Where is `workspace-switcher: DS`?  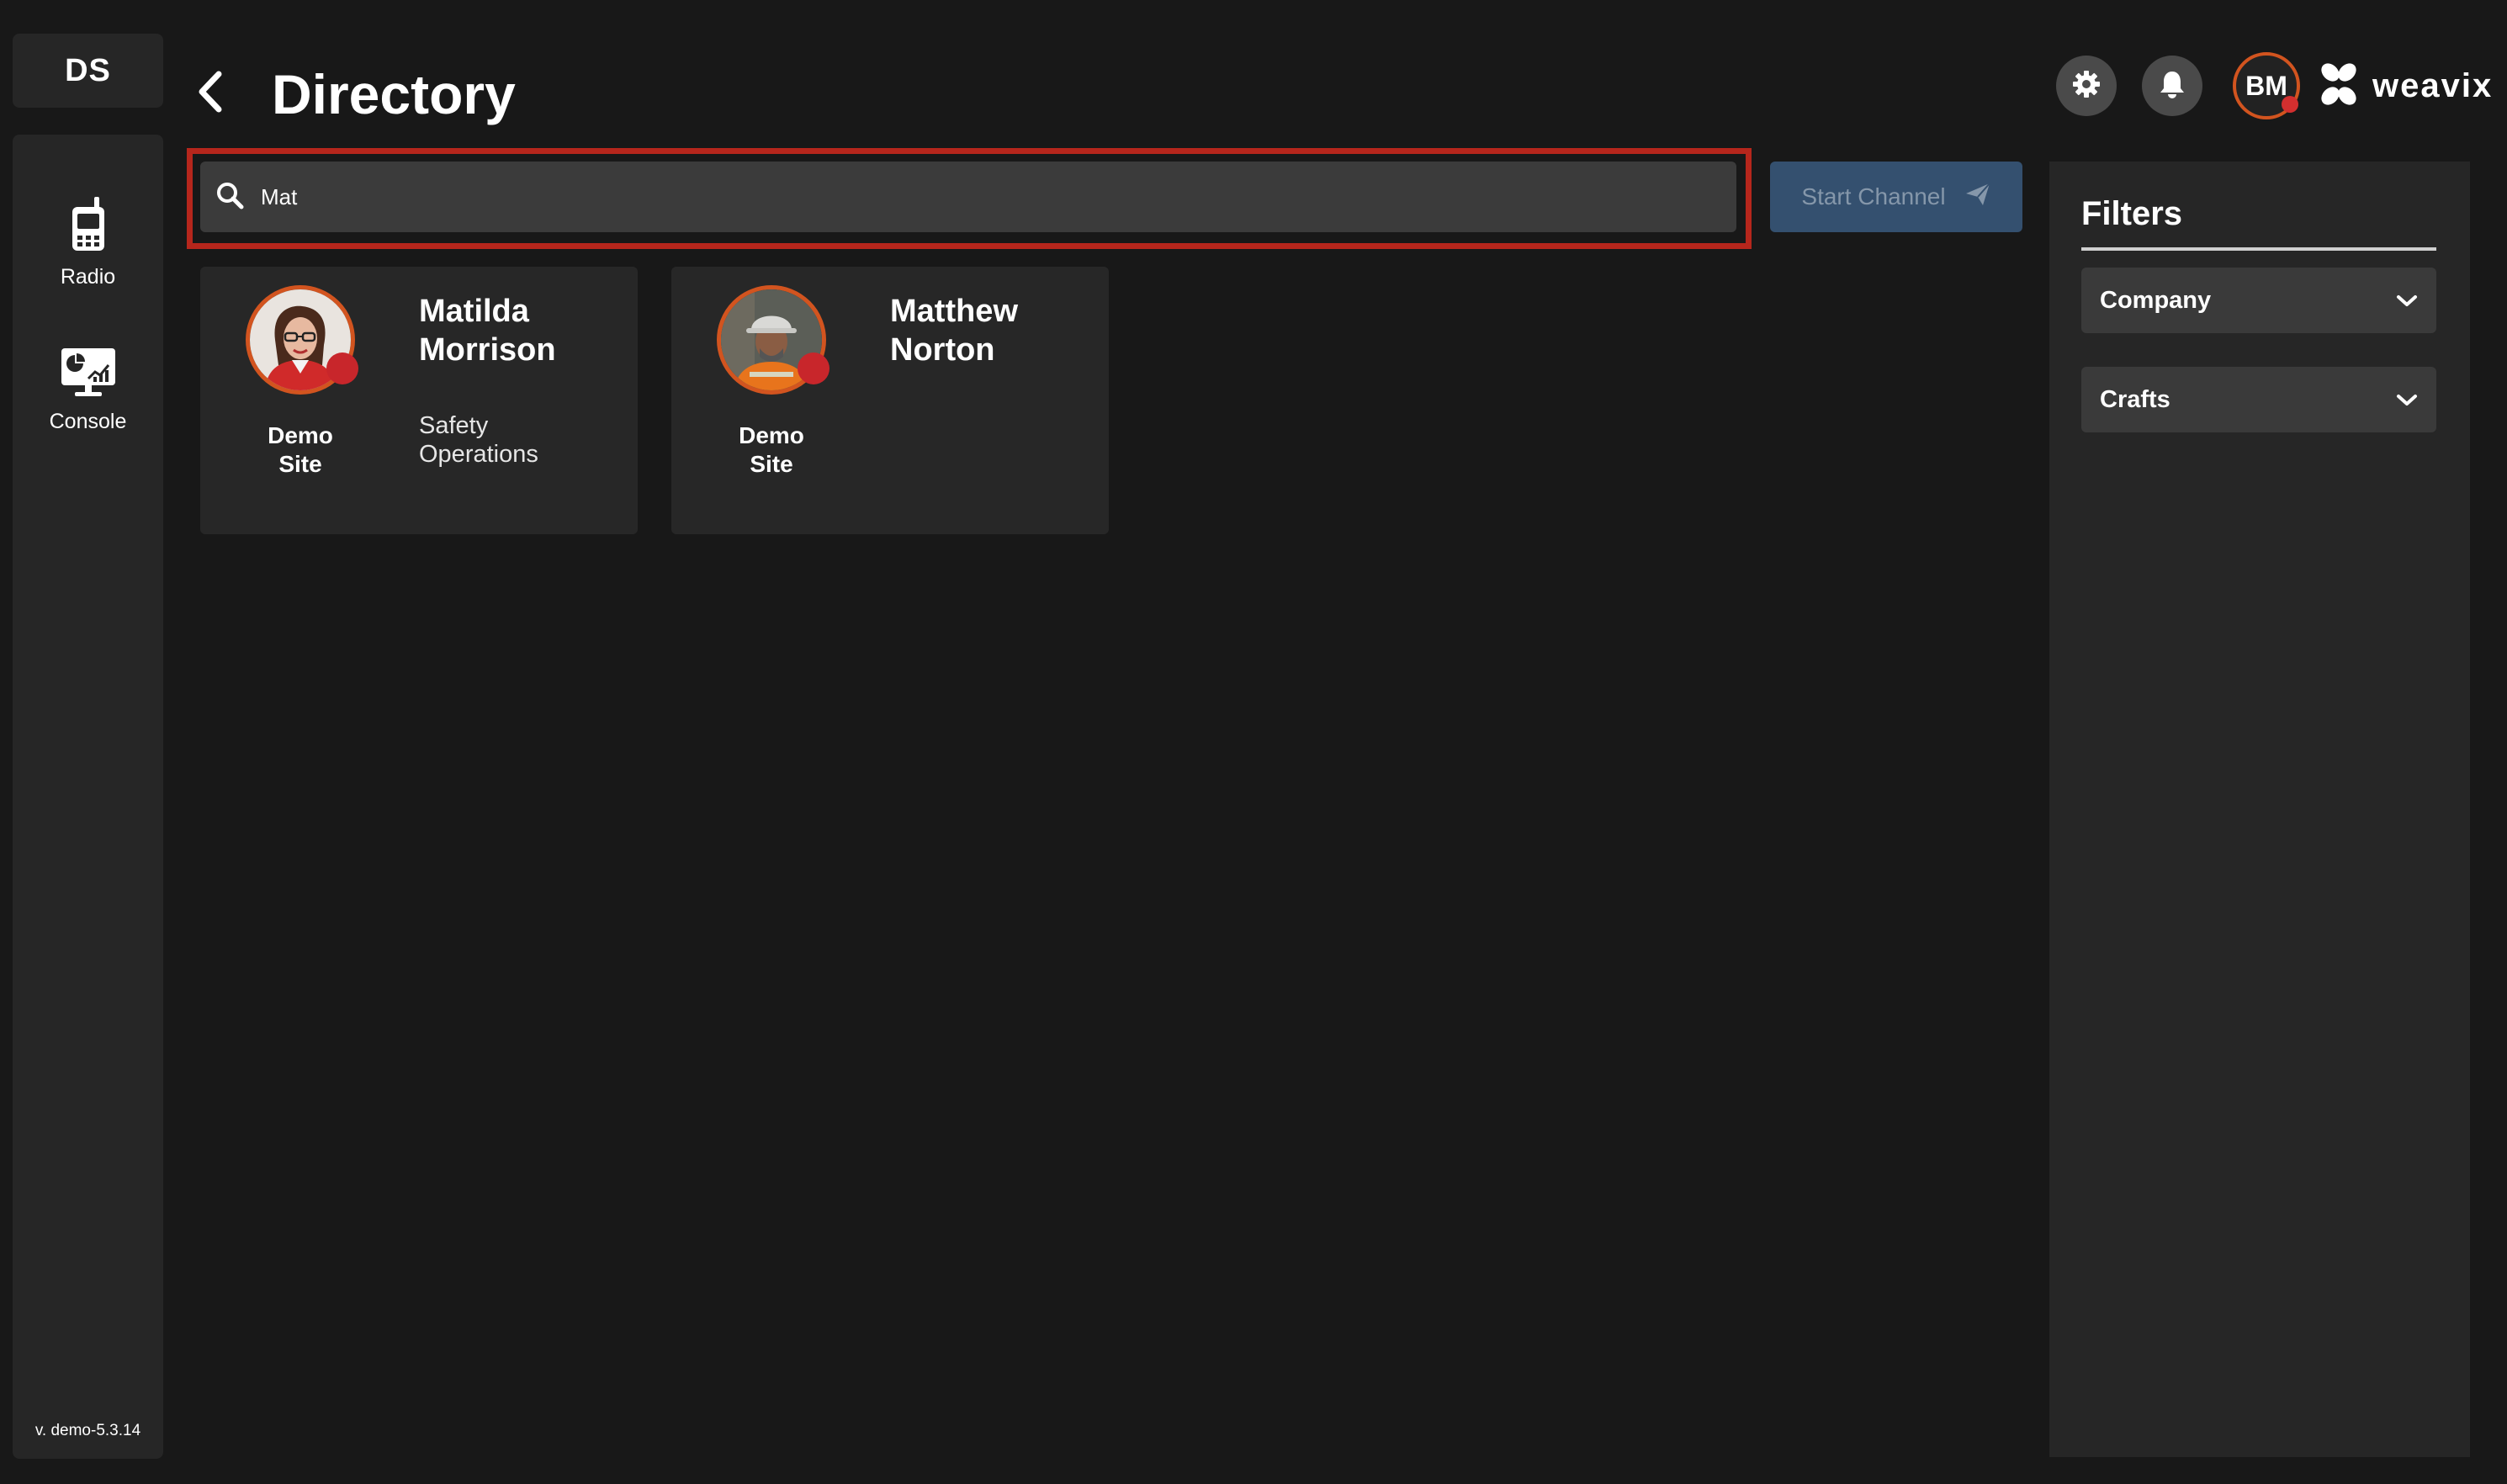
workspace-switcher: DS is located at coordinates (88, 71).